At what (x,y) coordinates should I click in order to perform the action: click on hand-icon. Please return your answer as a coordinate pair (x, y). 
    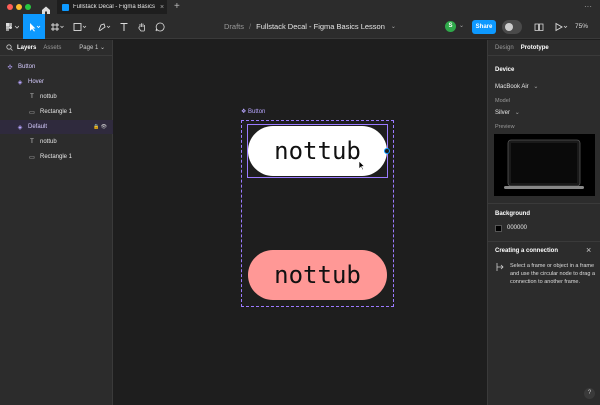
    Looking at the image, I should click on (142, 26).